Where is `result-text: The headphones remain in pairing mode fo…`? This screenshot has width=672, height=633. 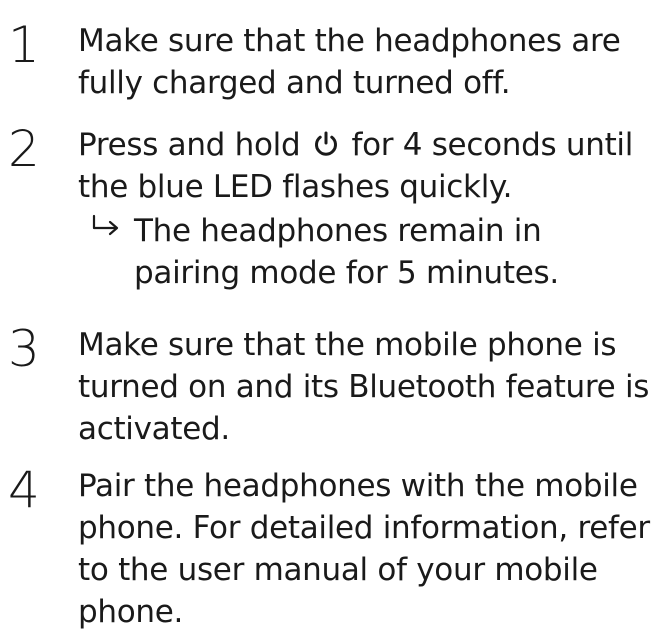 result-text: The headphones remain in pairing mode fo… is located at coordinates (346, 252).